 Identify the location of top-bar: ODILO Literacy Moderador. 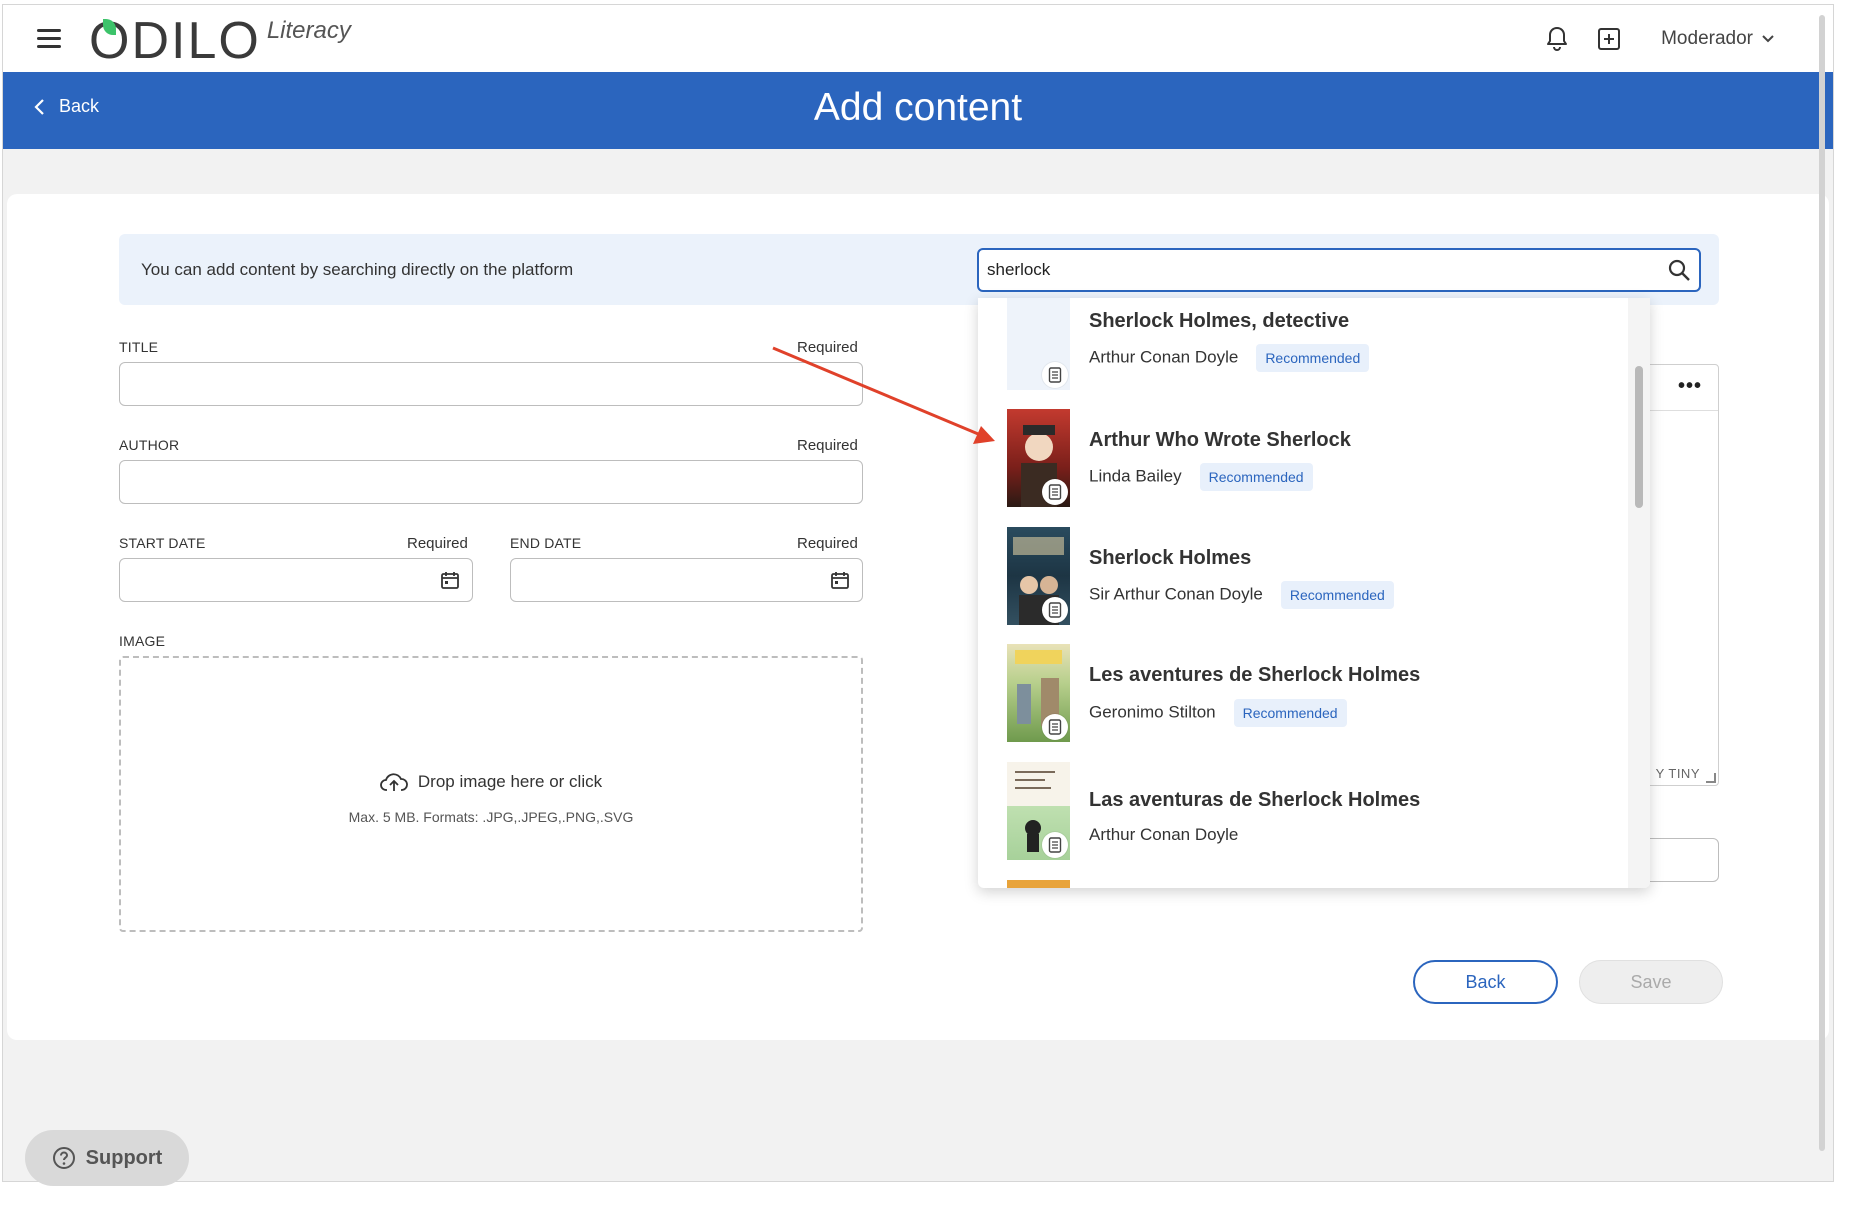
(918, 38).